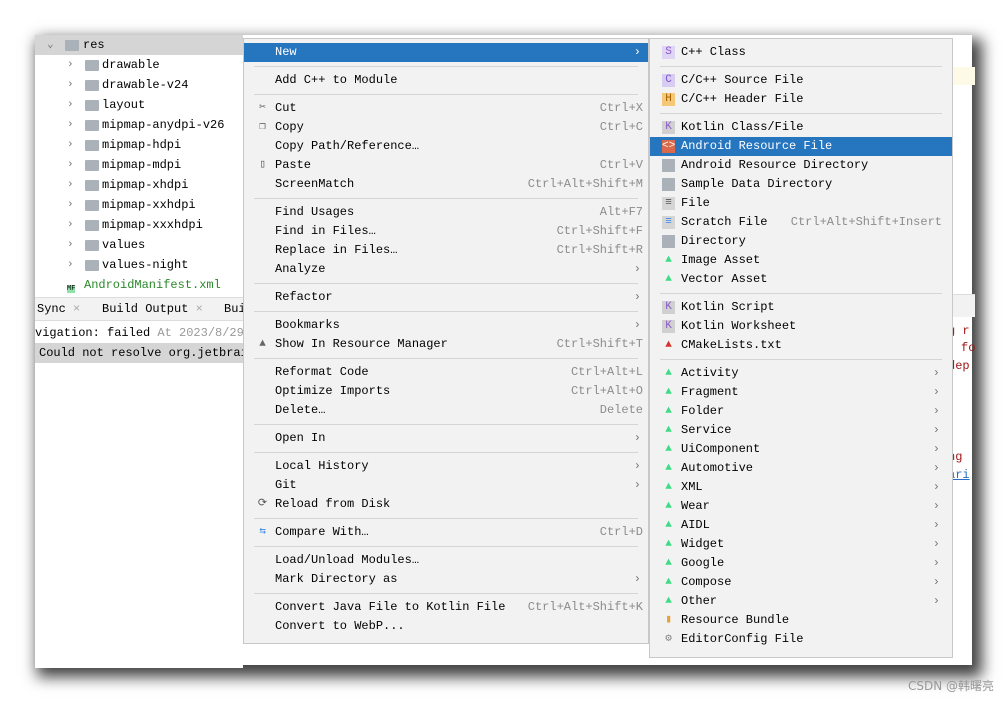  Describe the element at coordinates (446, 325) in the screenshot. I see `menu-item-bookmarks: Bookmarks ›` at that location.